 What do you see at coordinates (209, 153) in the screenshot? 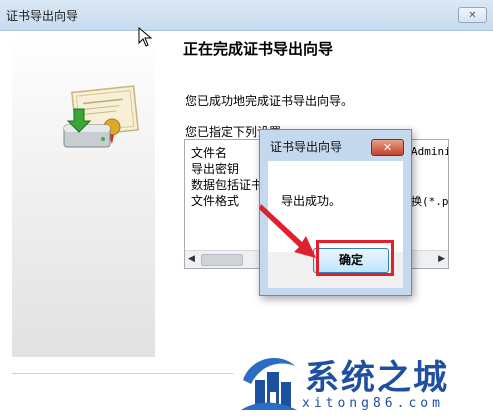
I see `setting-name: 文件名` at bounding box center [209, 153].